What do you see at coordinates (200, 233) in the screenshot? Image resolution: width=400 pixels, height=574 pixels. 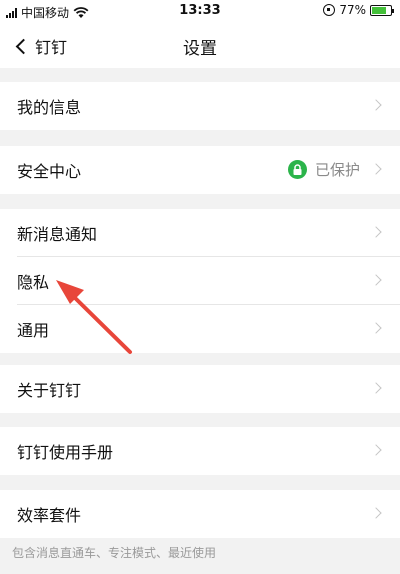 I see `row-new-message-notifications: 新消息通知` at bounding box center [200, 233].